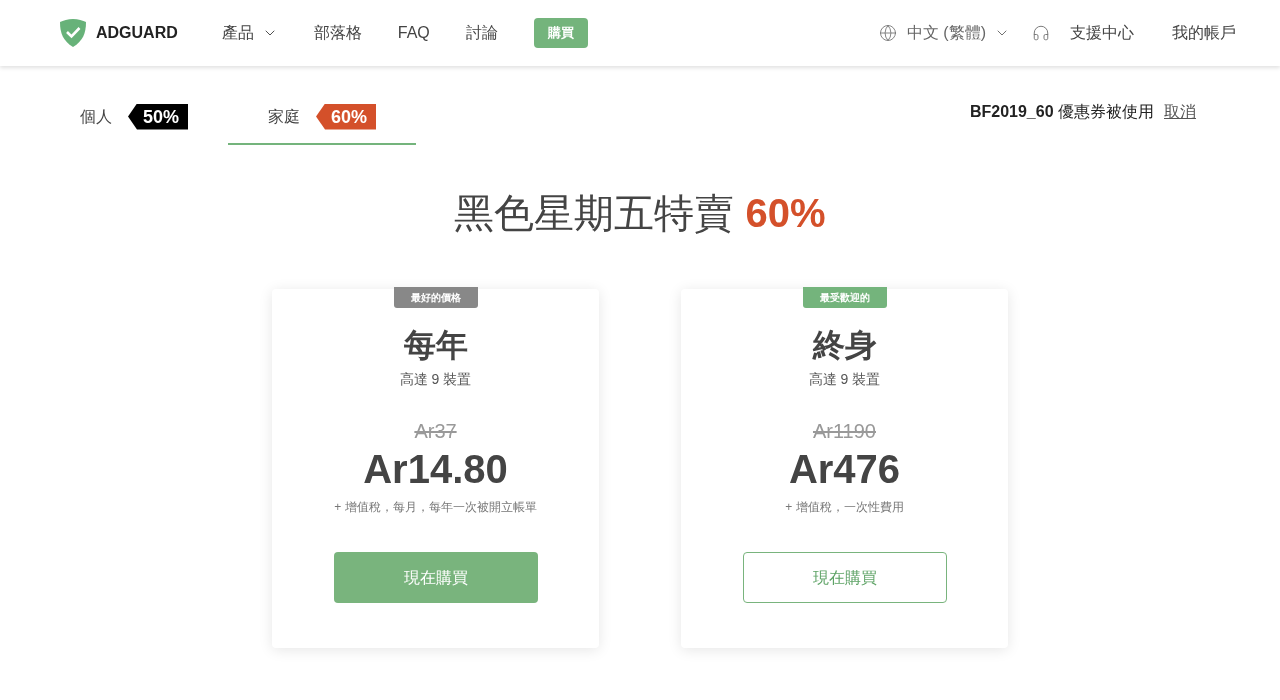  I want to click on plan-label: 最受歡迎的, so click(844, 297).